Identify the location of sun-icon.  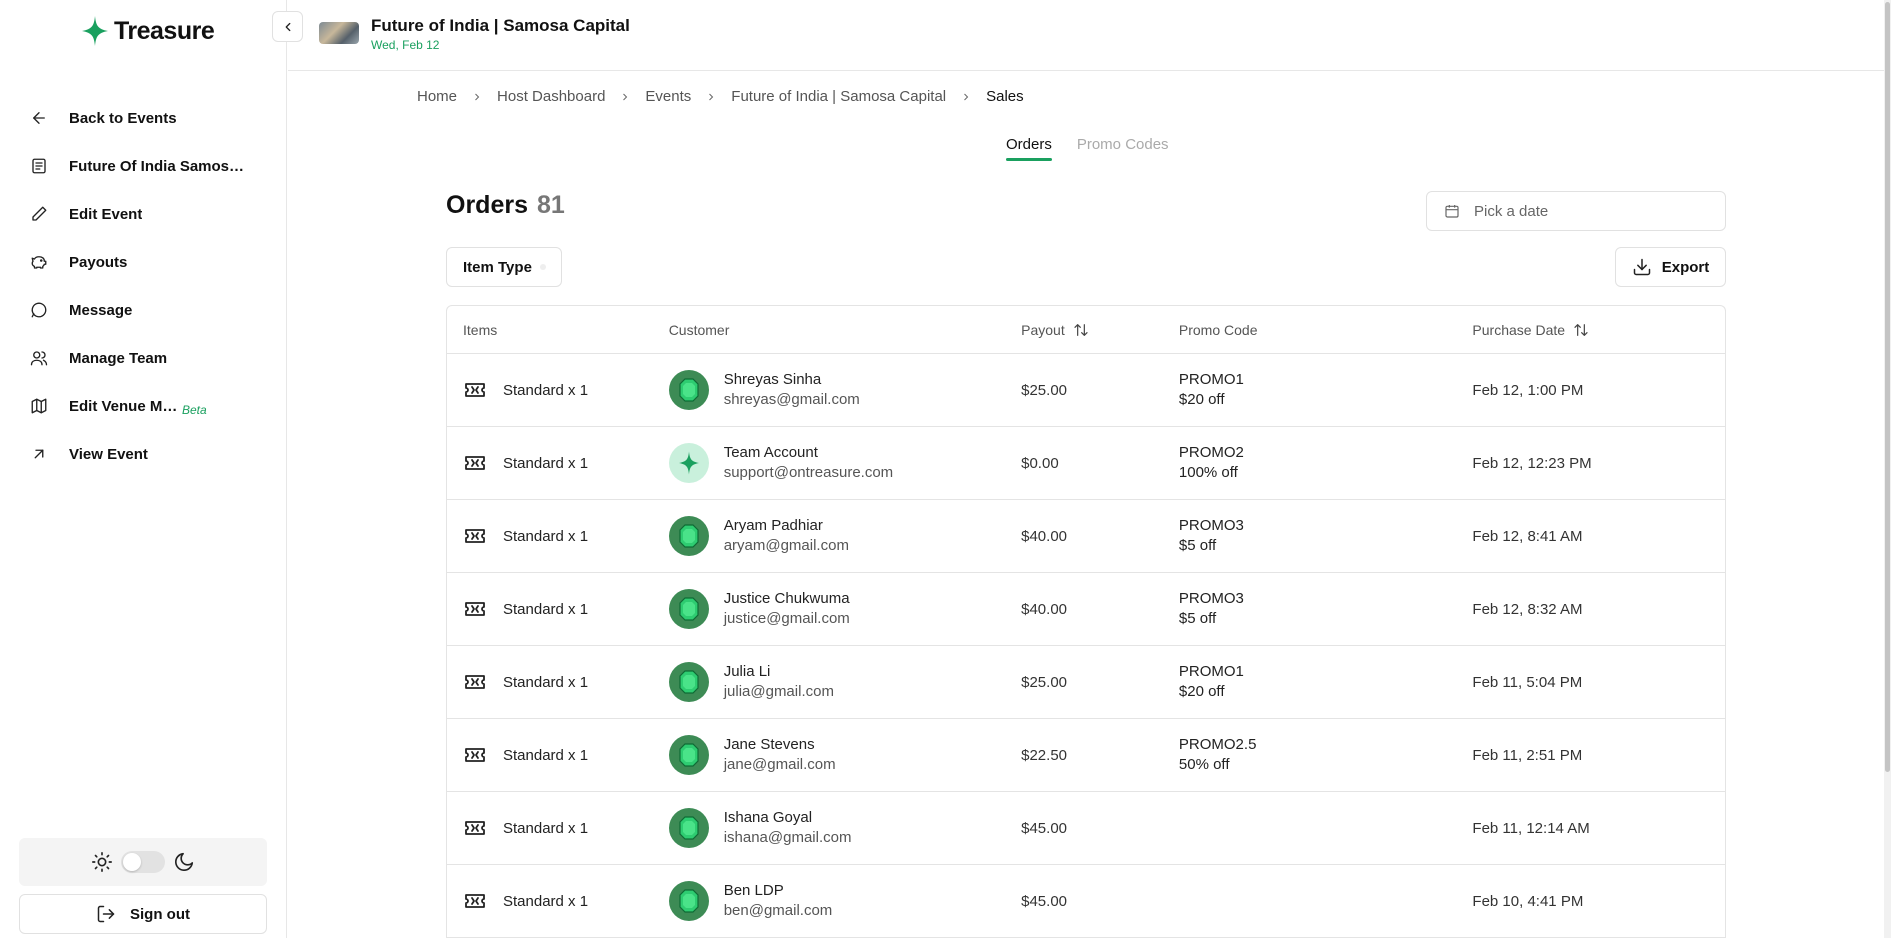
(102, 862).